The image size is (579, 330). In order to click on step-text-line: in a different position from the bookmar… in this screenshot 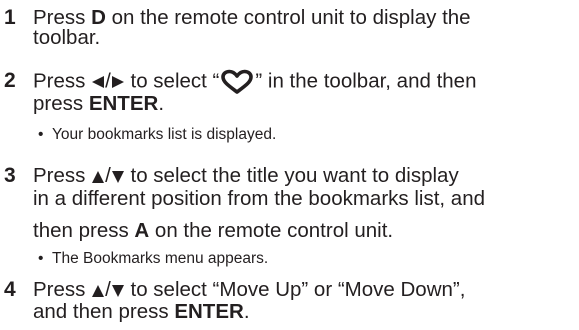, I will do `click(259, 198)`.